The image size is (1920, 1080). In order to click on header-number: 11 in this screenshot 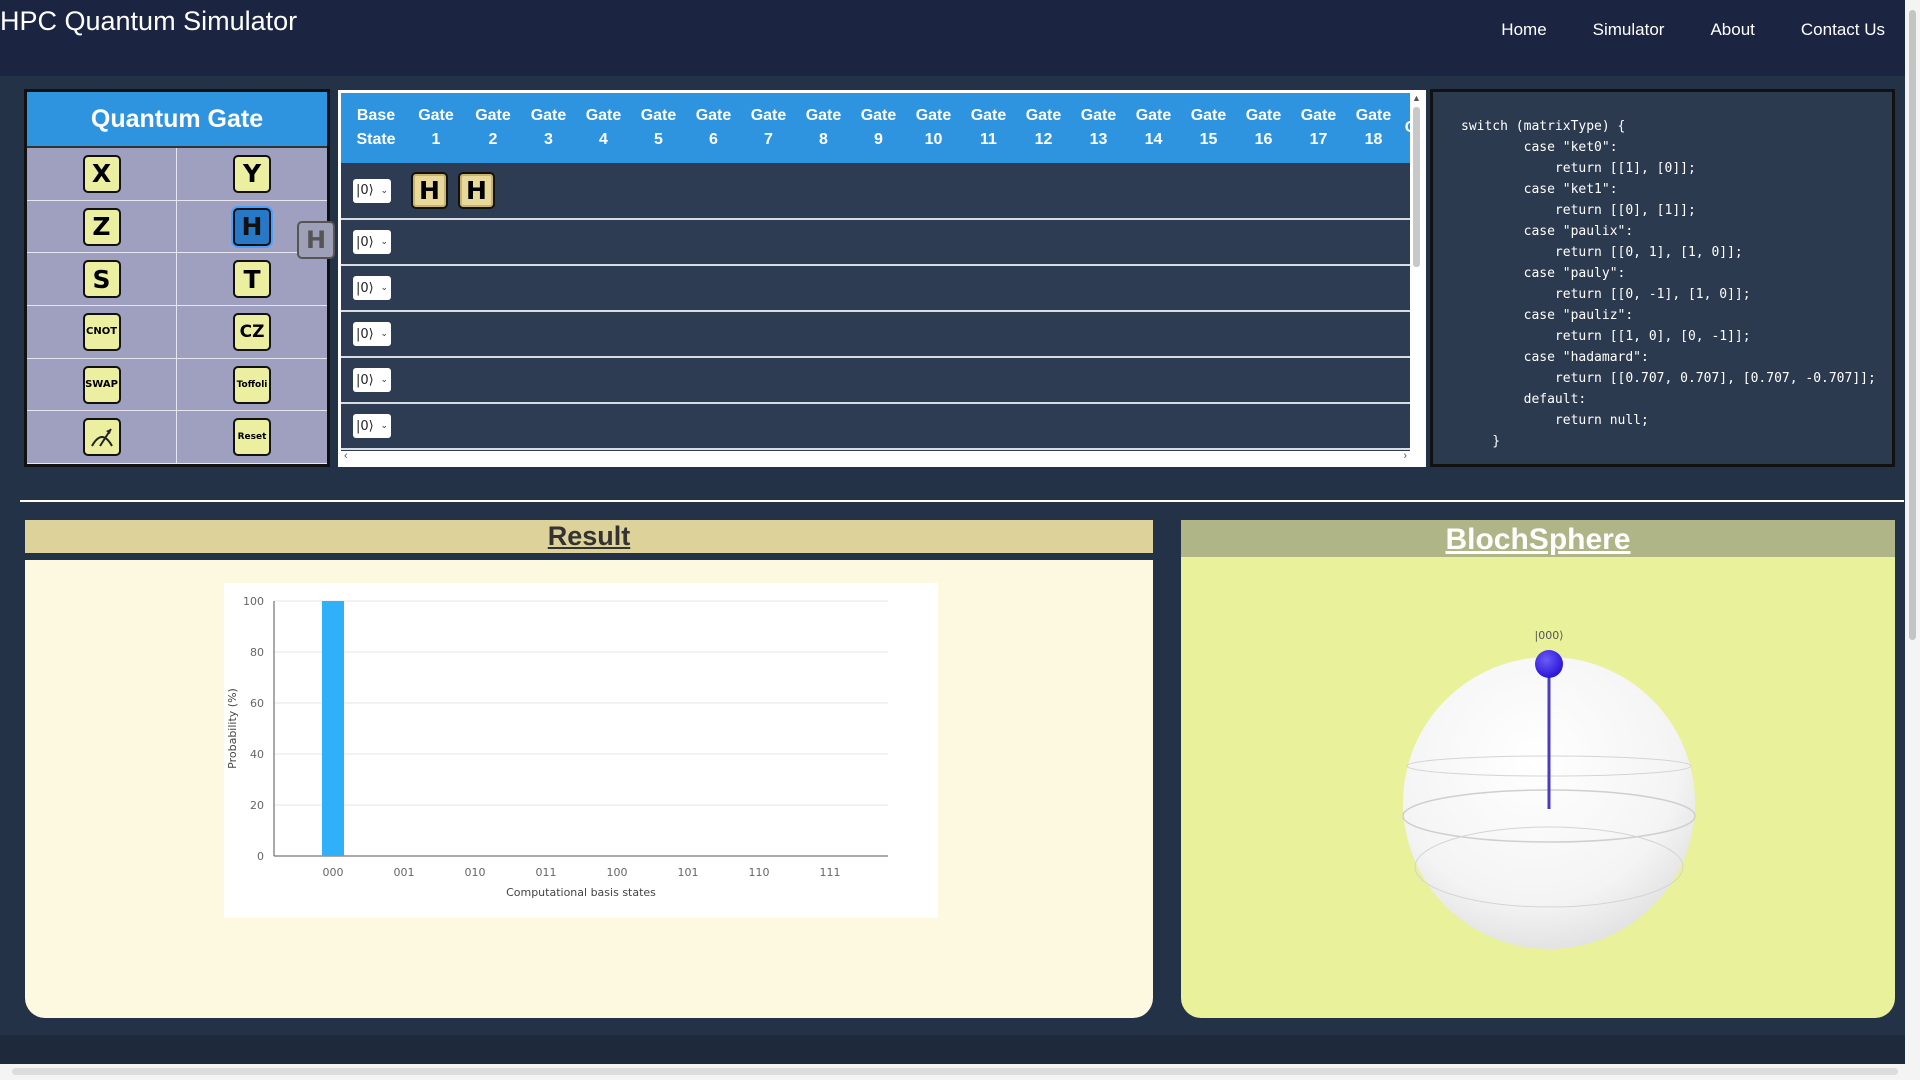, I will do `click(988, 139)`.